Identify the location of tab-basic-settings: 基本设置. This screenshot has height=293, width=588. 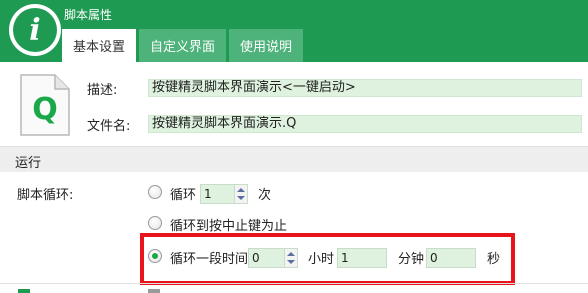
(99, 45).